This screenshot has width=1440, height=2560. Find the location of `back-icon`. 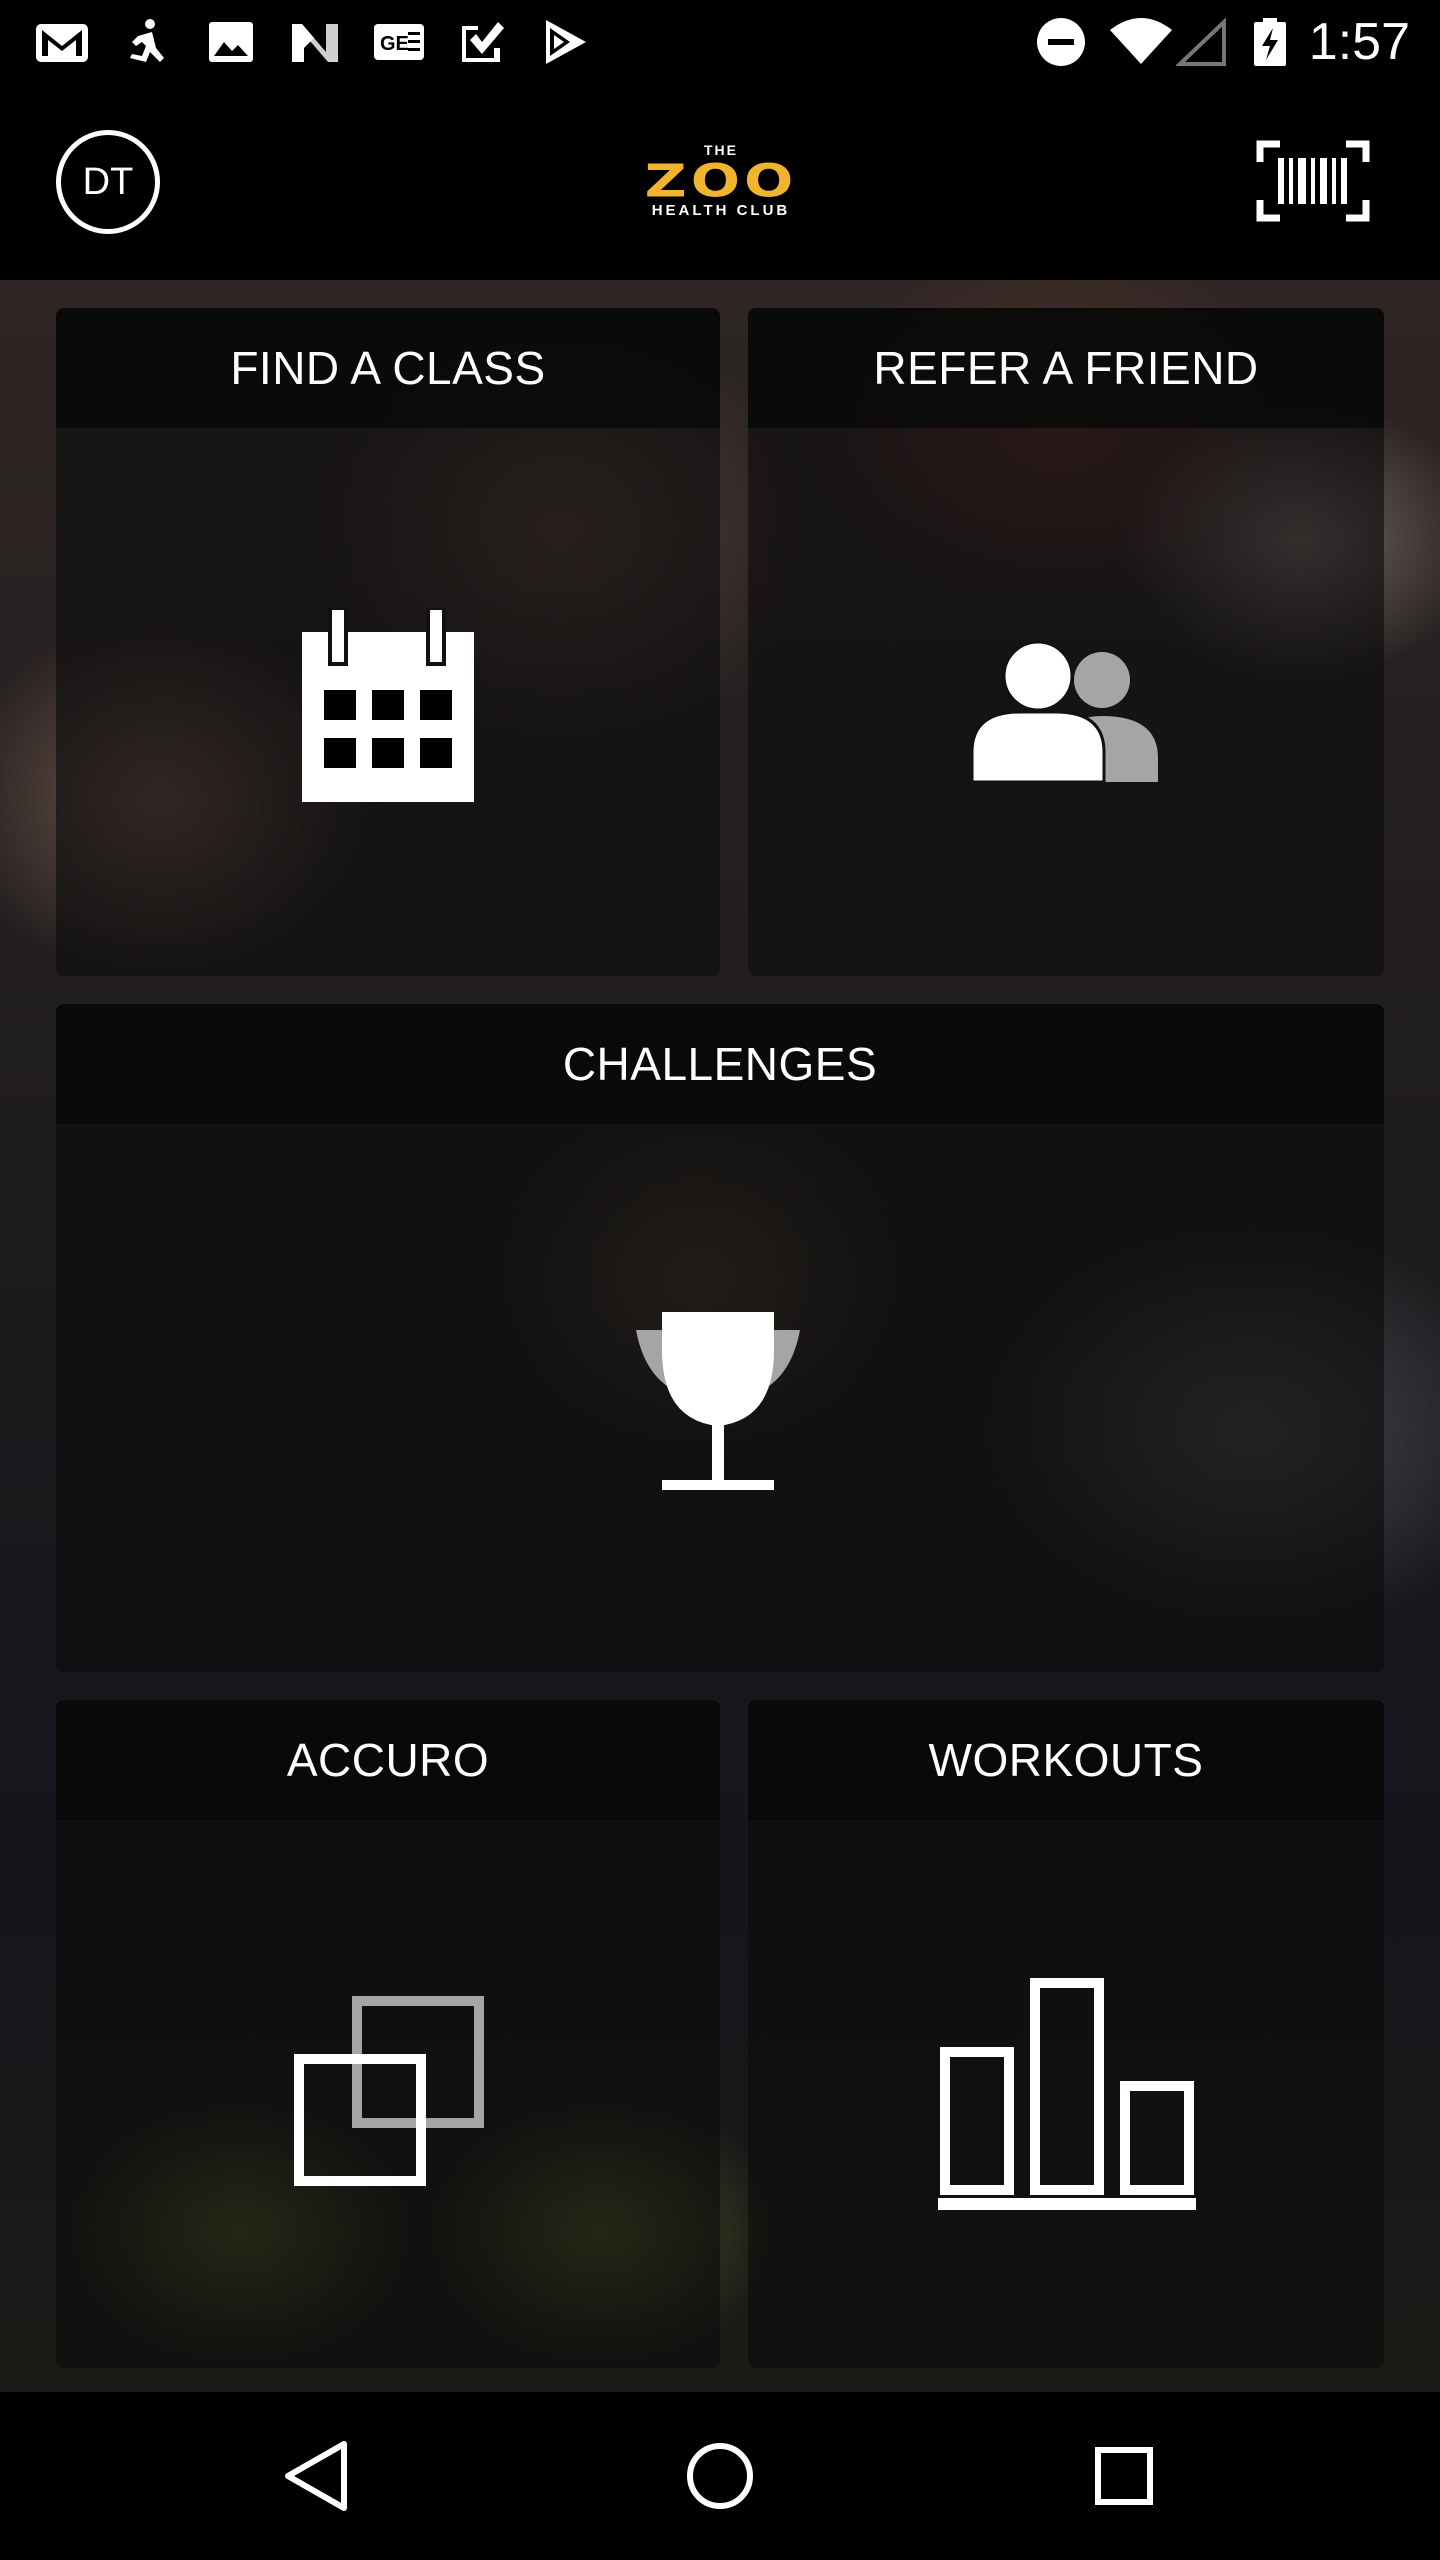

back-icon is located at coordinates (316, 2476).